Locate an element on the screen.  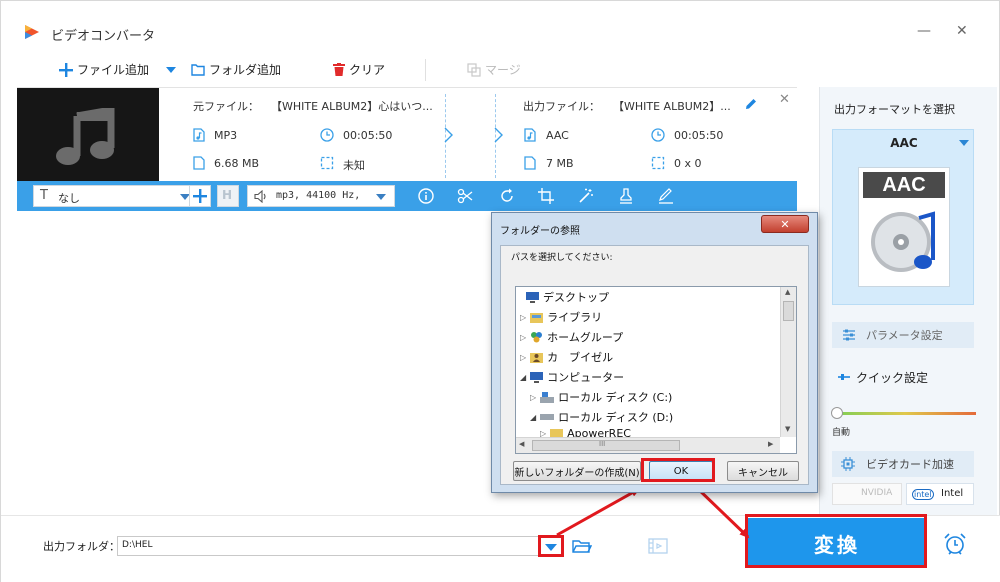
tree-item-user: ▷ カ ブイゼル is located at coordinates (566, 357).